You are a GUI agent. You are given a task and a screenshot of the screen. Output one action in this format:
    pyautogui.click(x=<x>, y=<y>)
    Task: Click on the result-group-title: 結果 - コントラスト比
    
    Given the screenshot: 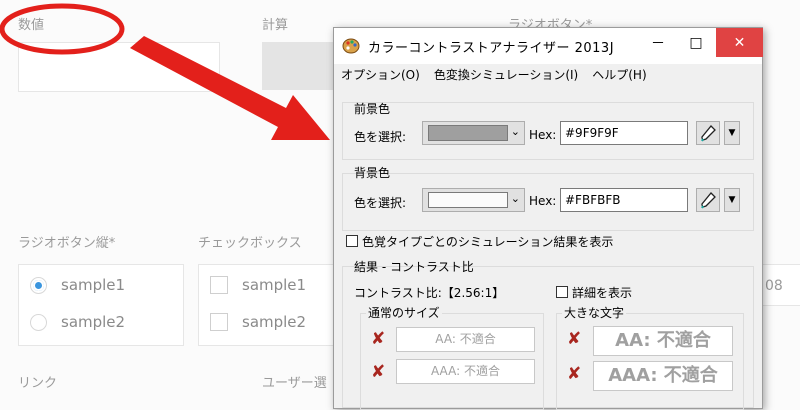 What is the action you would take?
    pyautogui.click(x=414, y=267)
    